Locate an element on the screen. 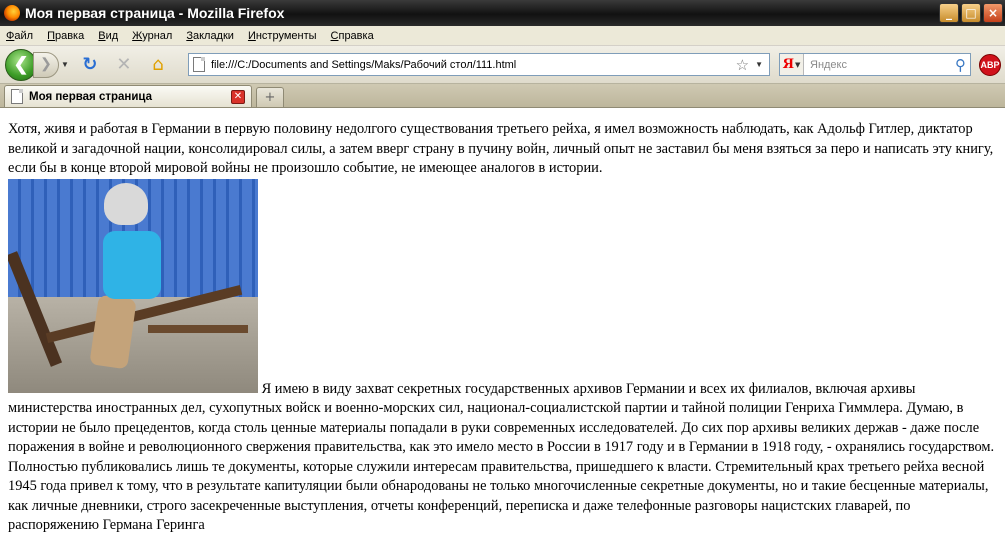 This screenshot has width=1005, height=548. window-controls: _ □ × is located at coordinates (971, 13).